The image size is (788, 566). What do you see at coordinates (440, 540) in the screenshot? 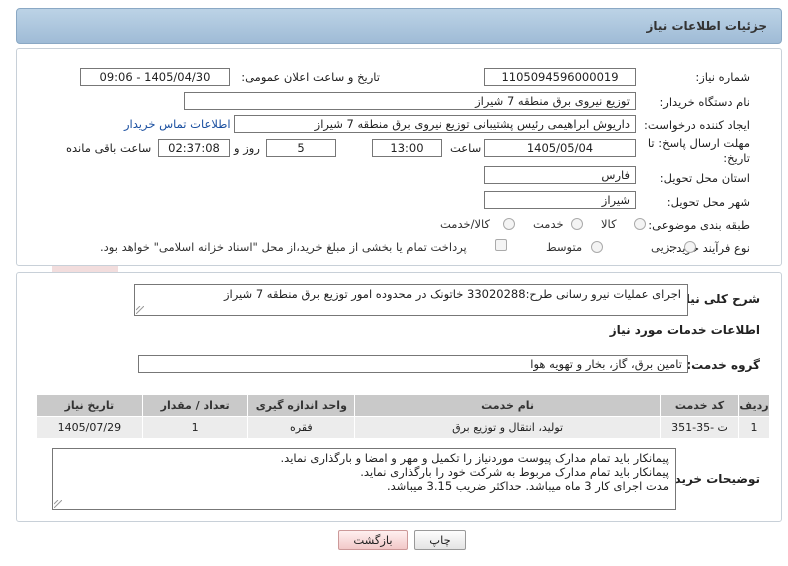
I see `print-button: چاپ` at bounding box center [440, 540].